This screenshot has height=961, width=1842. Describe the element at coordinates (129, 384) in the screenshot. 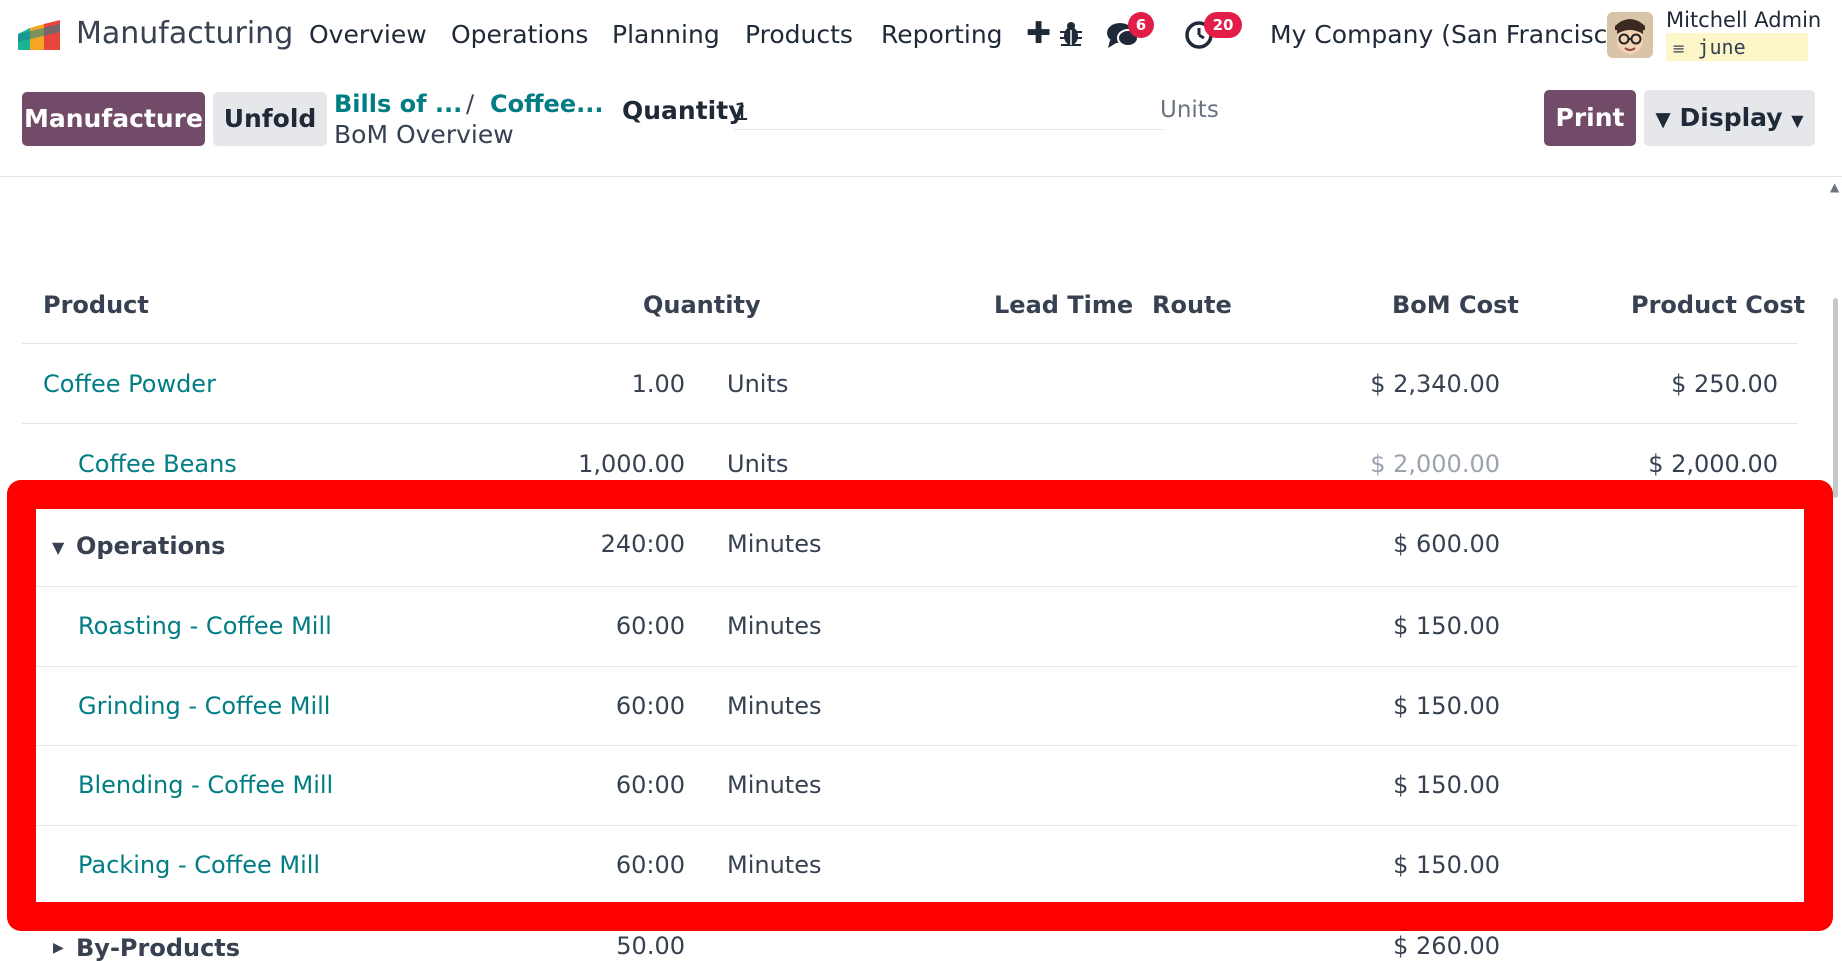

I see `product-name-link: Coffee Powder` at that location.